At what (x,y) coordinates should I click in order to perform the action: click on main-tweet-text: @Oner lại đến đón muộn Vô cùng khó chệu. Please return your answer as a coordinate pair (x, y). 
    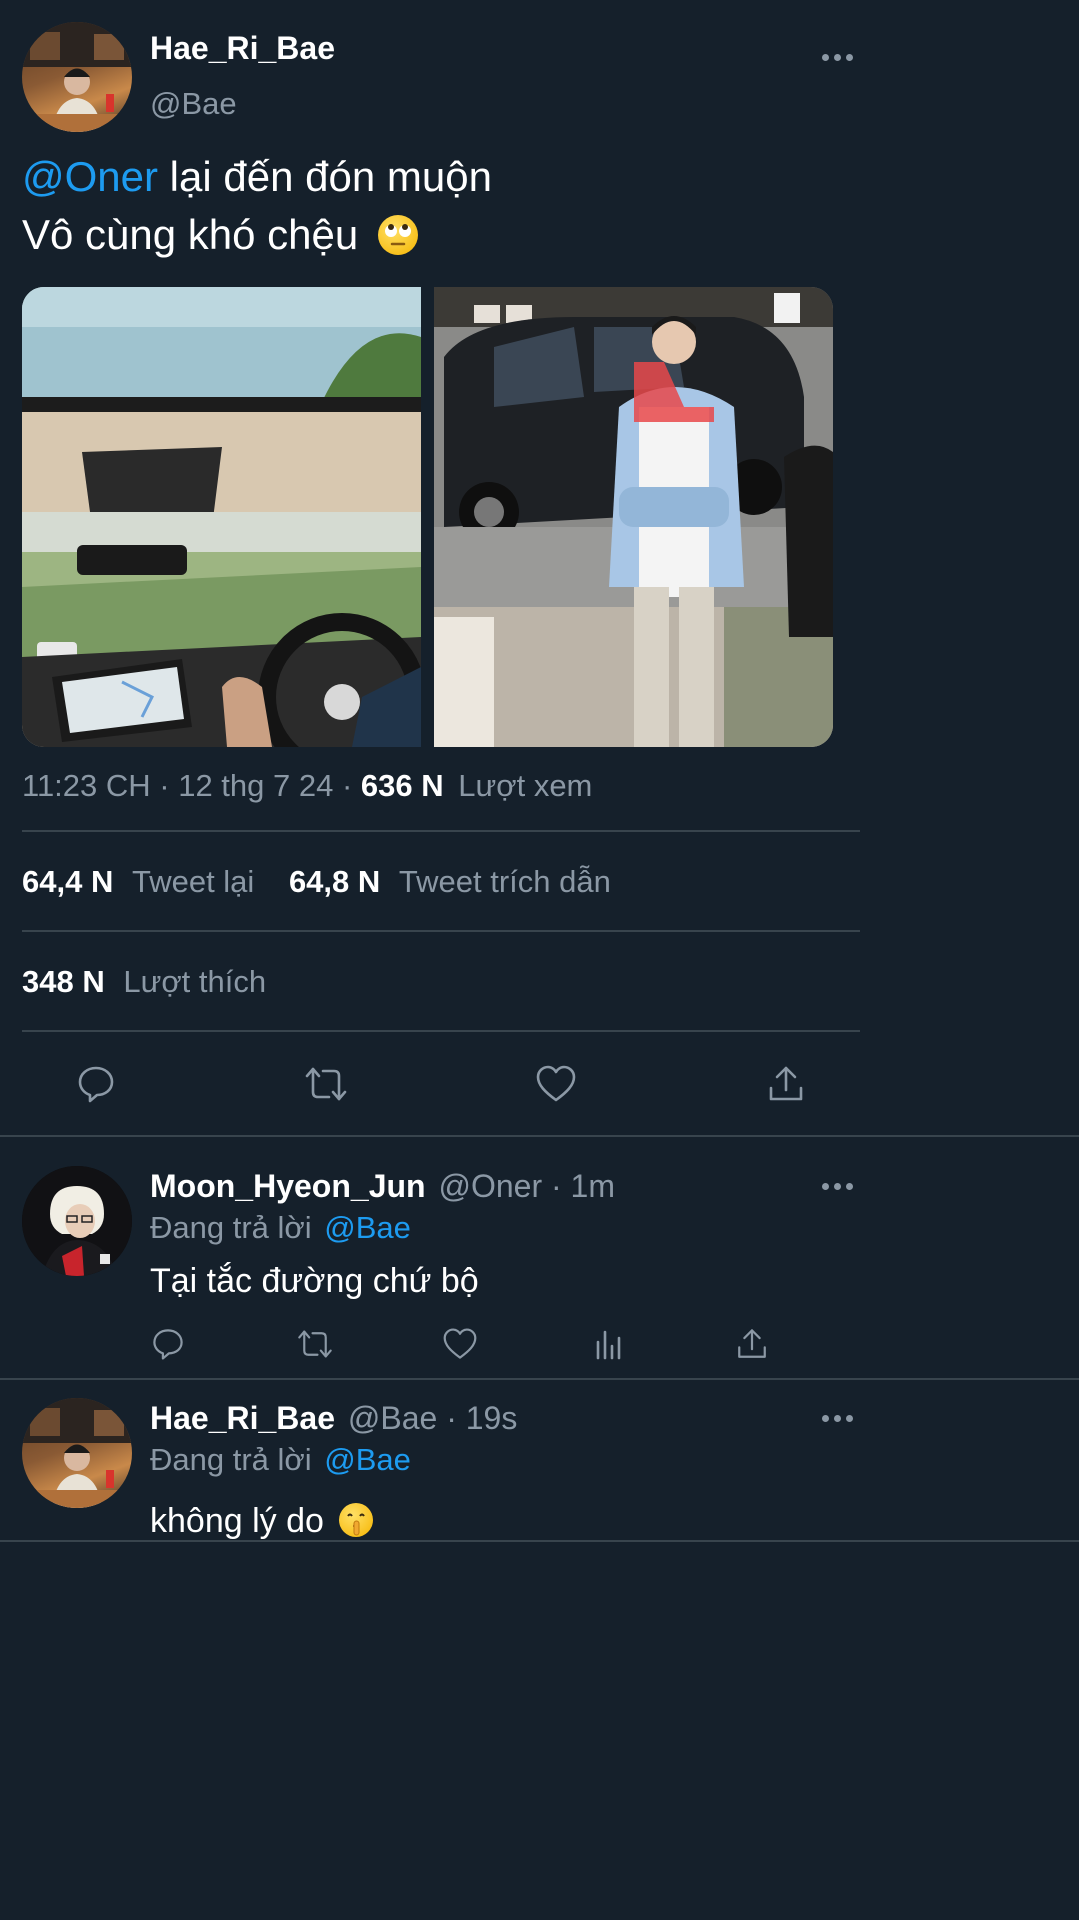
    Looking at the image, I should click on (257, 206).